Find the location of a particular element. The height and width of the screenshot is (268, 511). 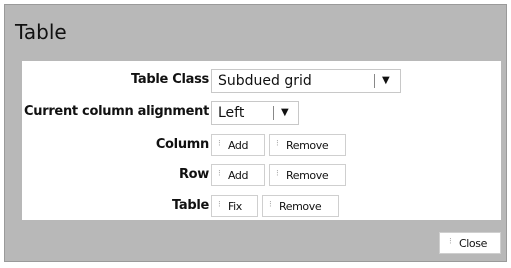

table-class-select: Subdued grid ▼ is located at coordinates (306, 81).